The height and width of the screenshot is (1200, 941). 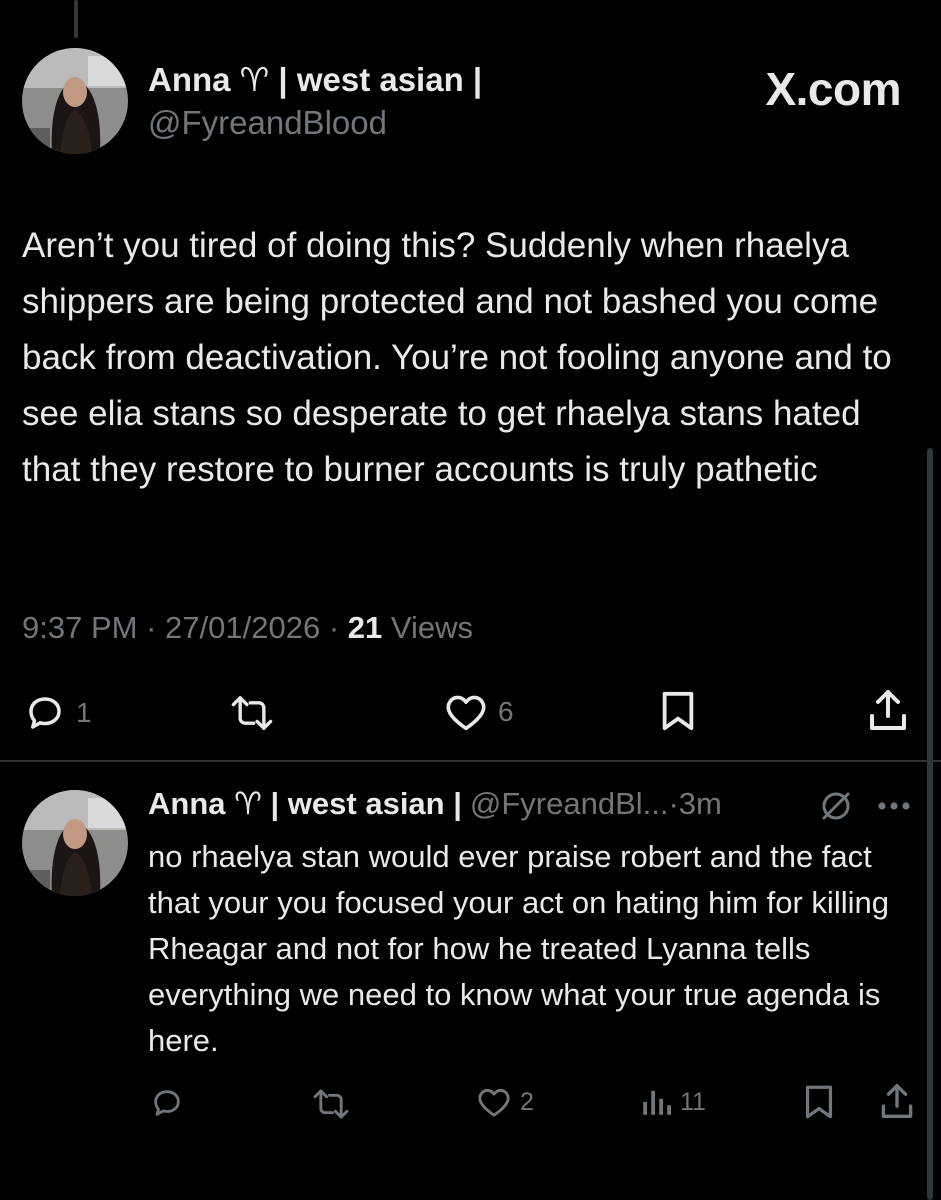 I want to click on views-count: 21, so click(x=365, y=627).